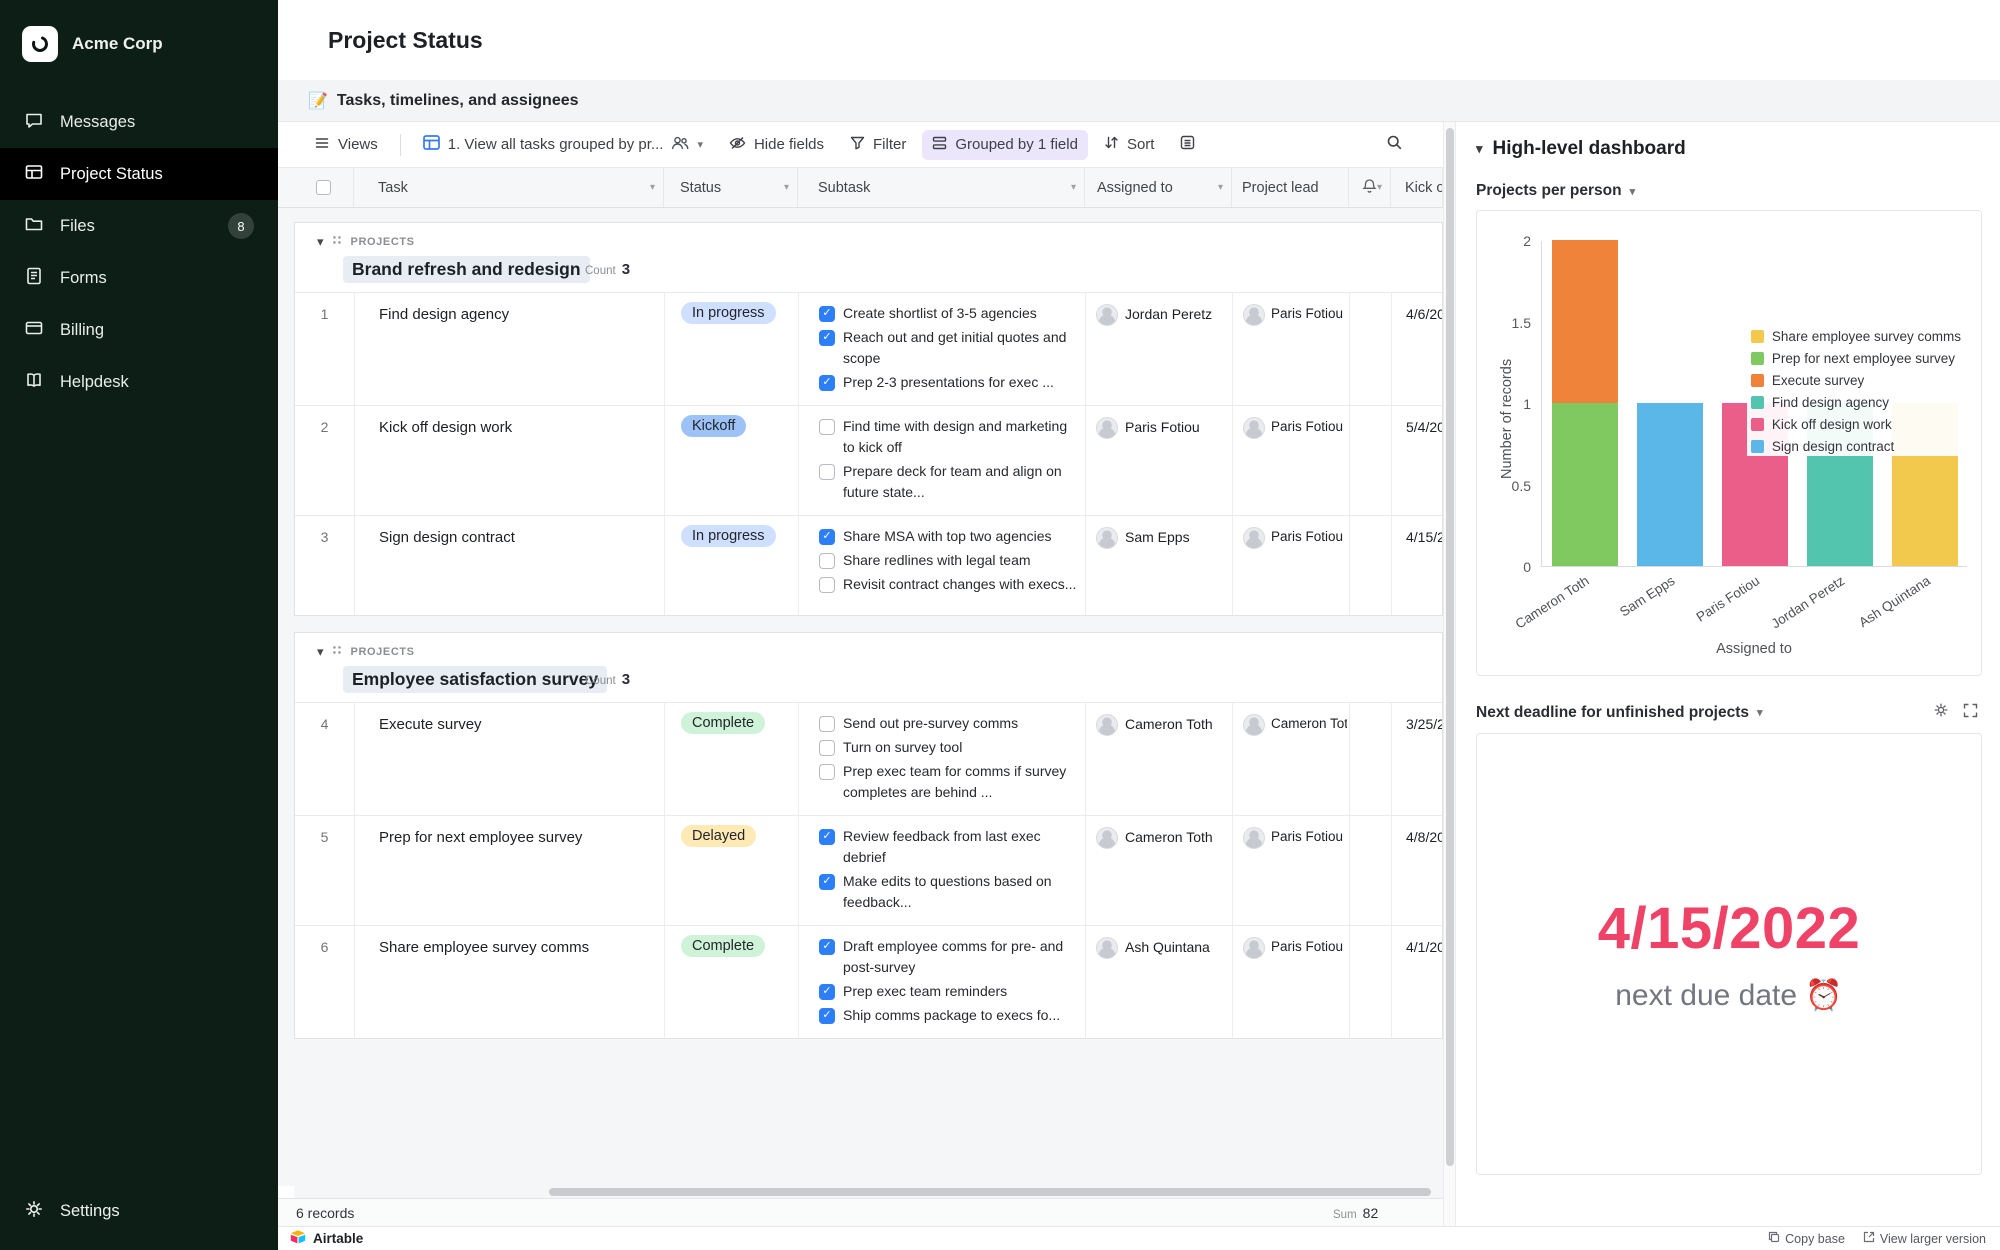  What do you see at coordinates (1417, 982) in the screenshot?
I see `kickoff-cell: 4/1/20` at bounding box center [1417, 982].